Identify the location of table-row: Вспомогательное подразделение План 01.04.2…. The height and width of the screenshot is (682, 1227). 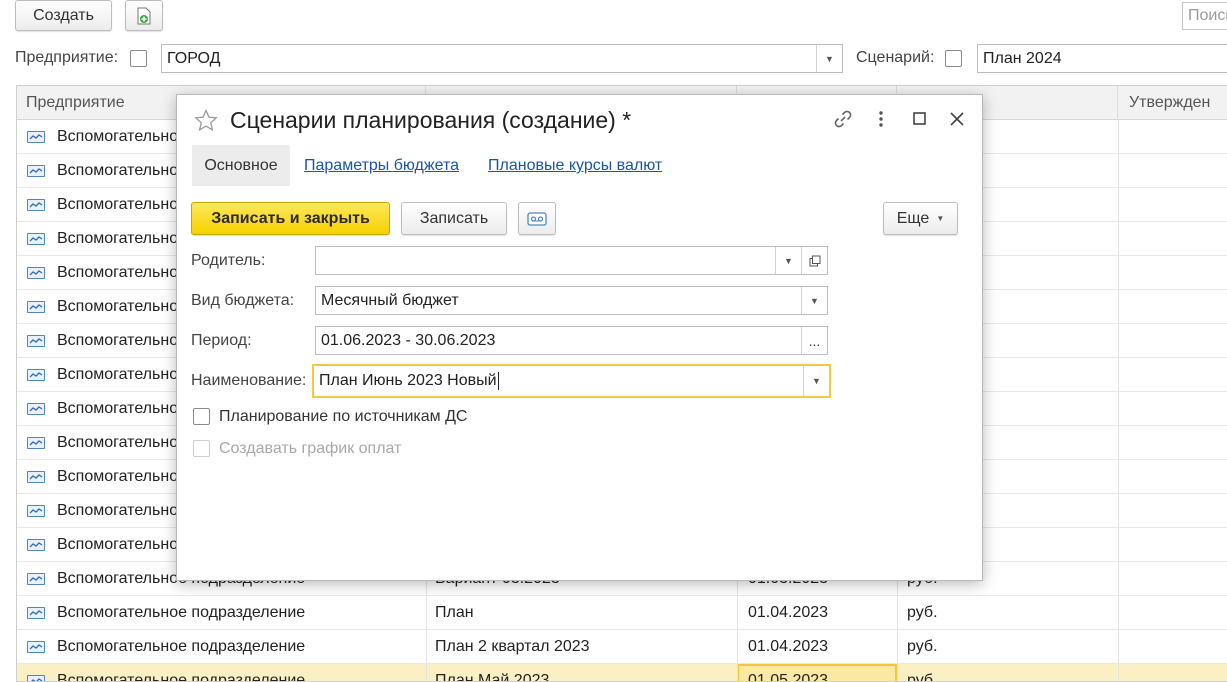
(622, 613).